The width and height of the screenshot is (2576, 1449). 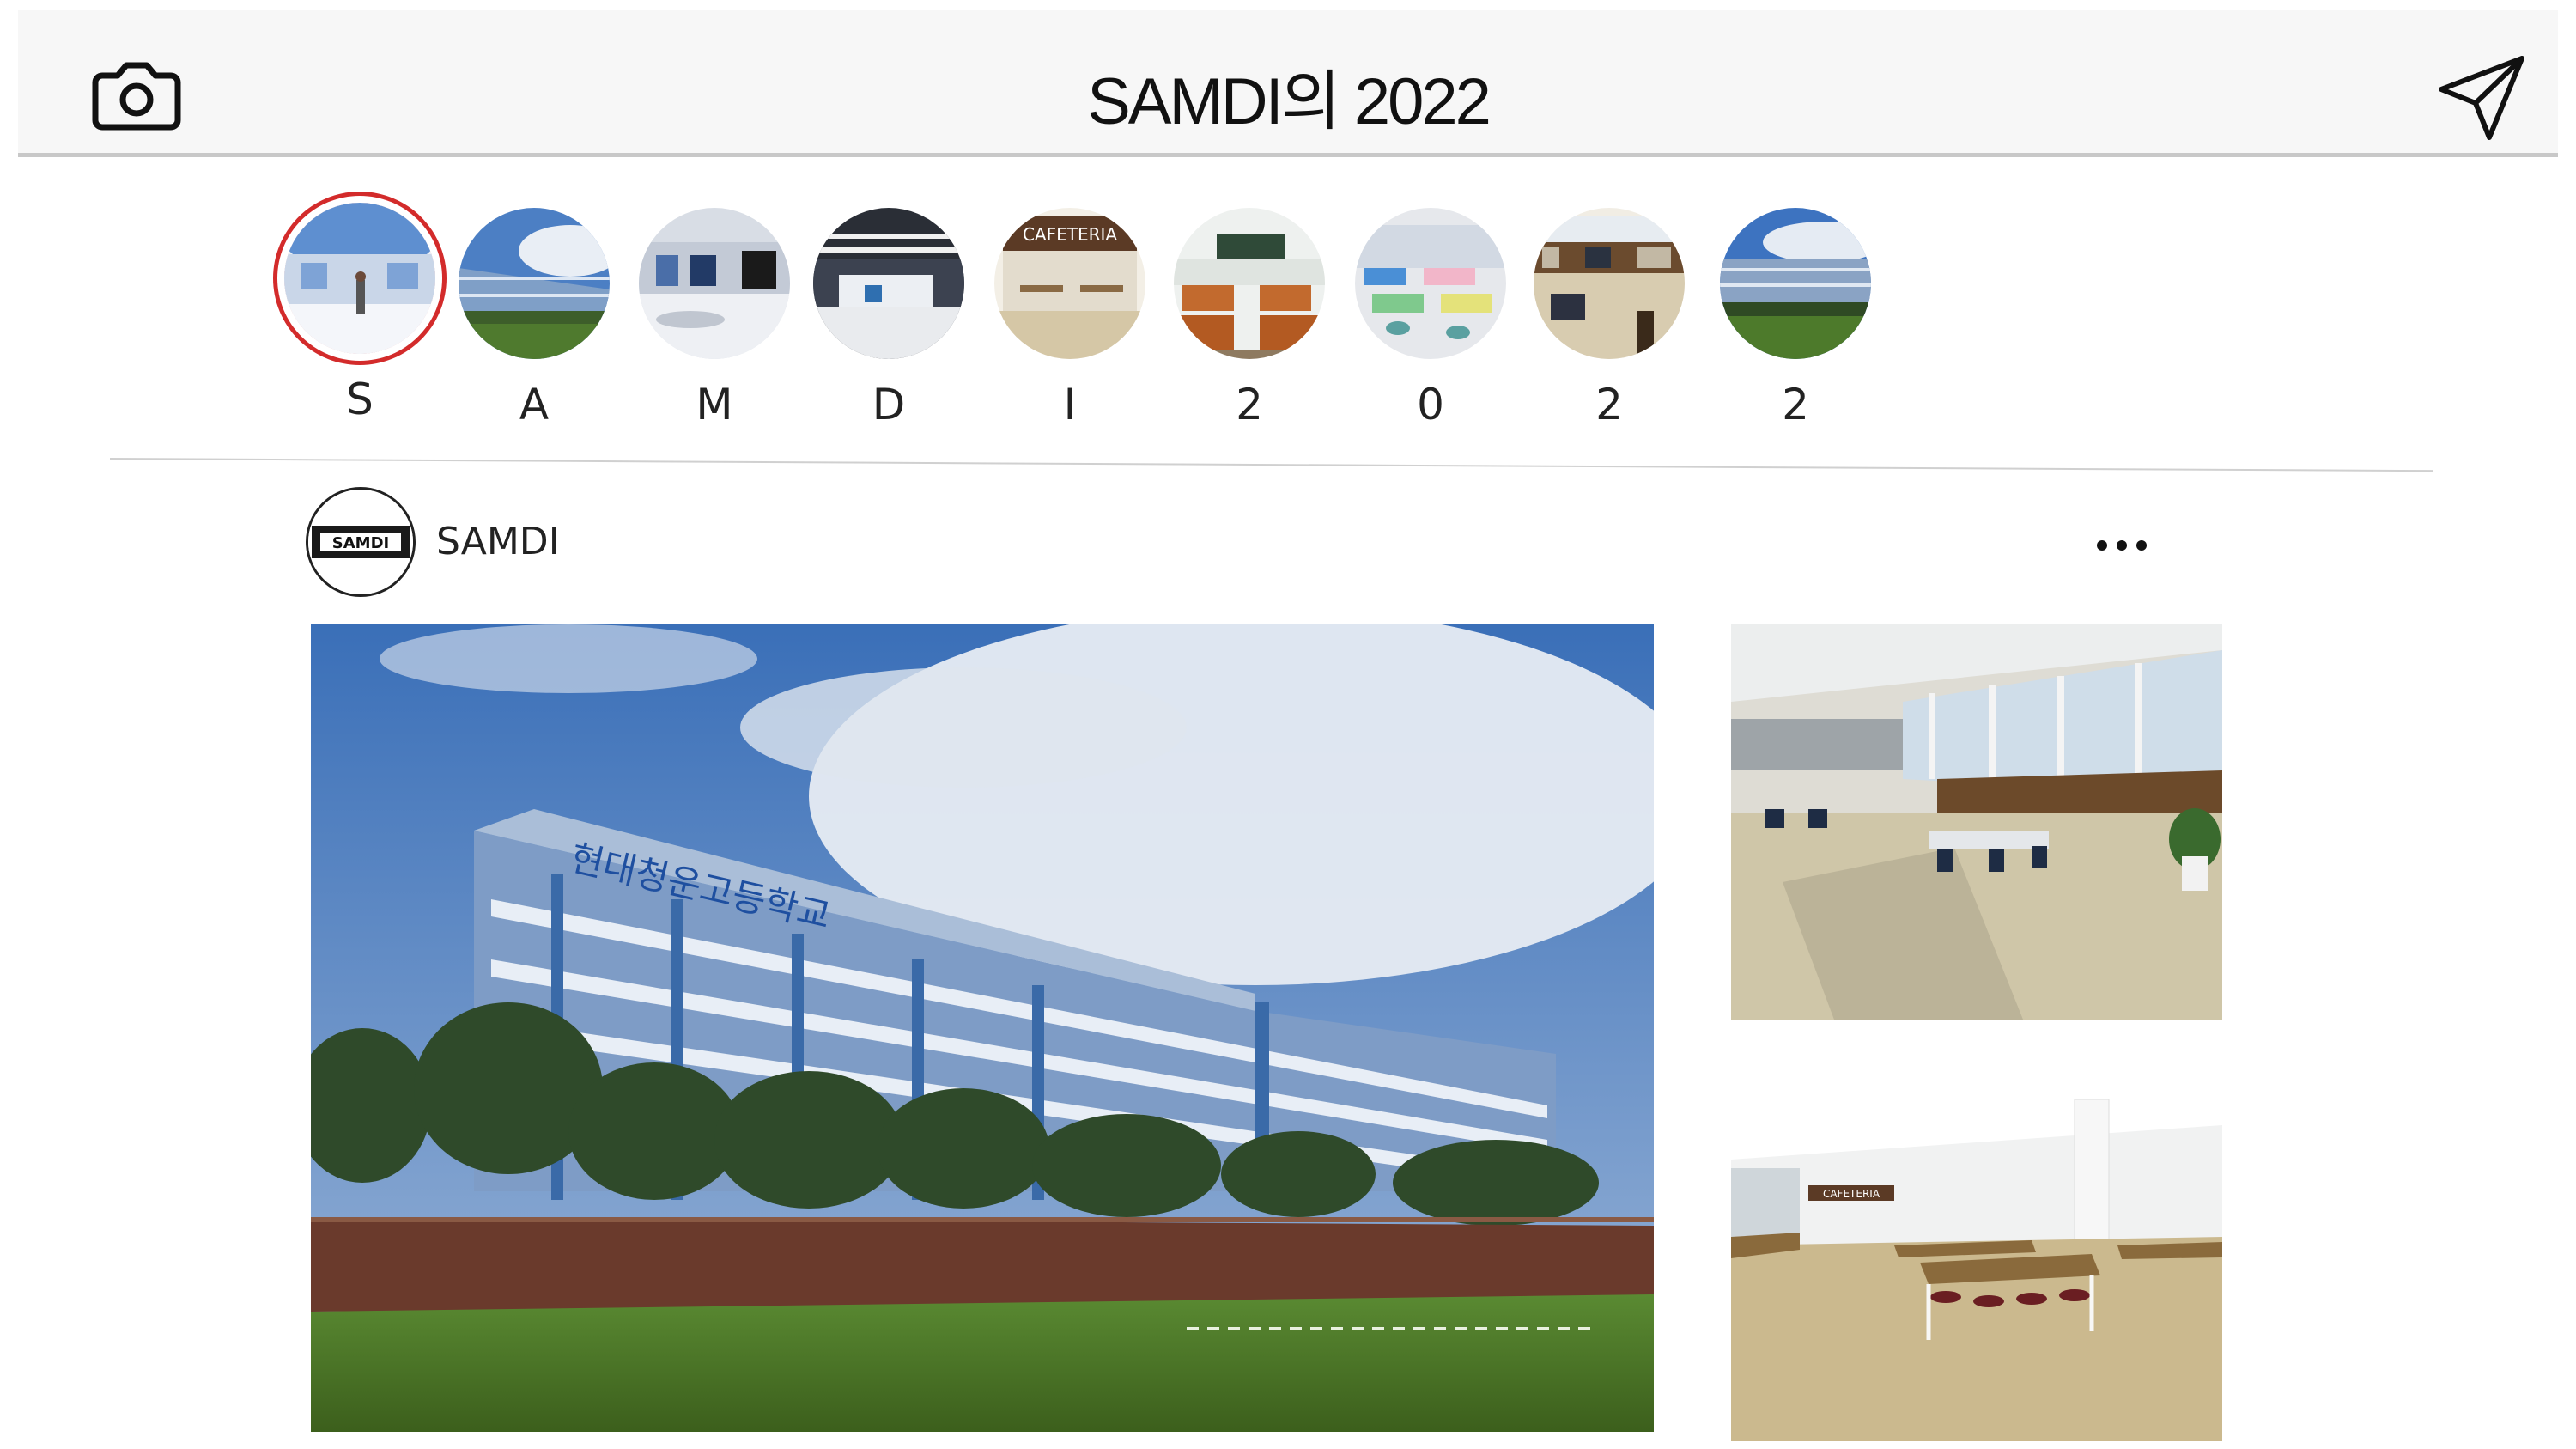 I want to click on avatar: SAMDI, so click(x=361, y=542).